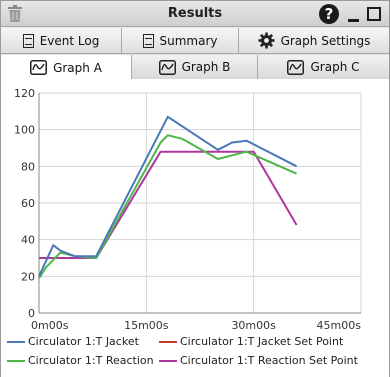 This screenshot has height=377, width=390. I want to click on y-tick-label: 100, so click(24, 130).